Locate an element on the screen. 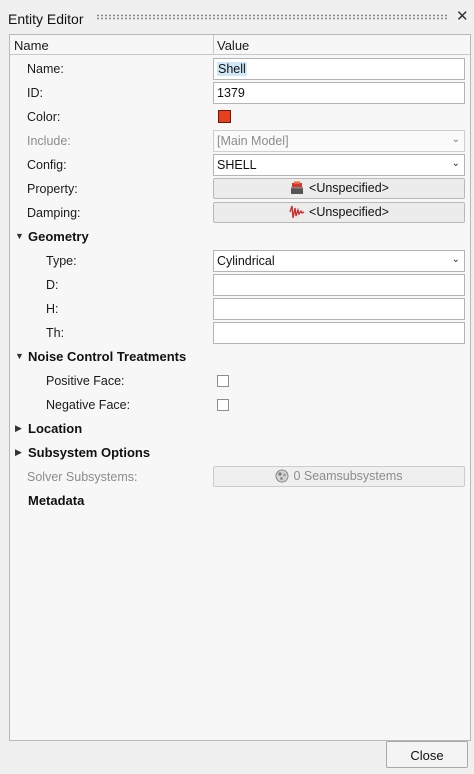 The image size is (474, 774). geometry-d-field is located at coordinates (339, 285).